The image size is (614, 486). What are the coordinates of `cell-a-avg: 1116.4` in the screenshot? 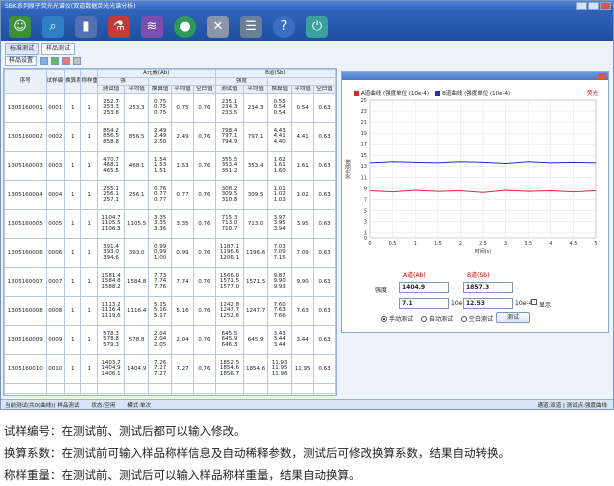 It's located at (137, 311).